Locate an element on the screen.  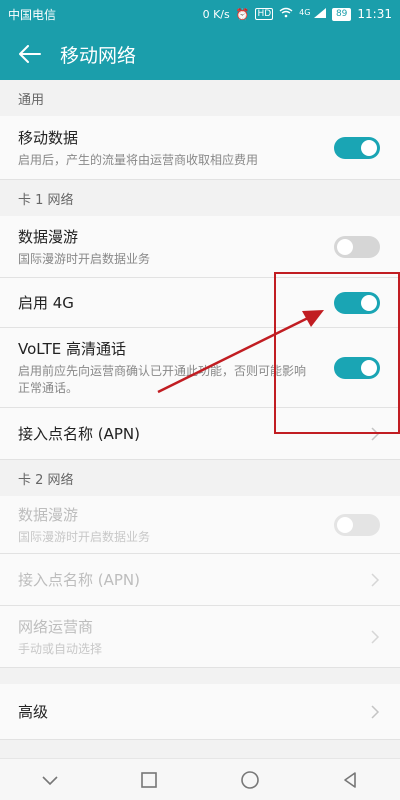
nav-recent-icon is located at coordinates (149, 780).